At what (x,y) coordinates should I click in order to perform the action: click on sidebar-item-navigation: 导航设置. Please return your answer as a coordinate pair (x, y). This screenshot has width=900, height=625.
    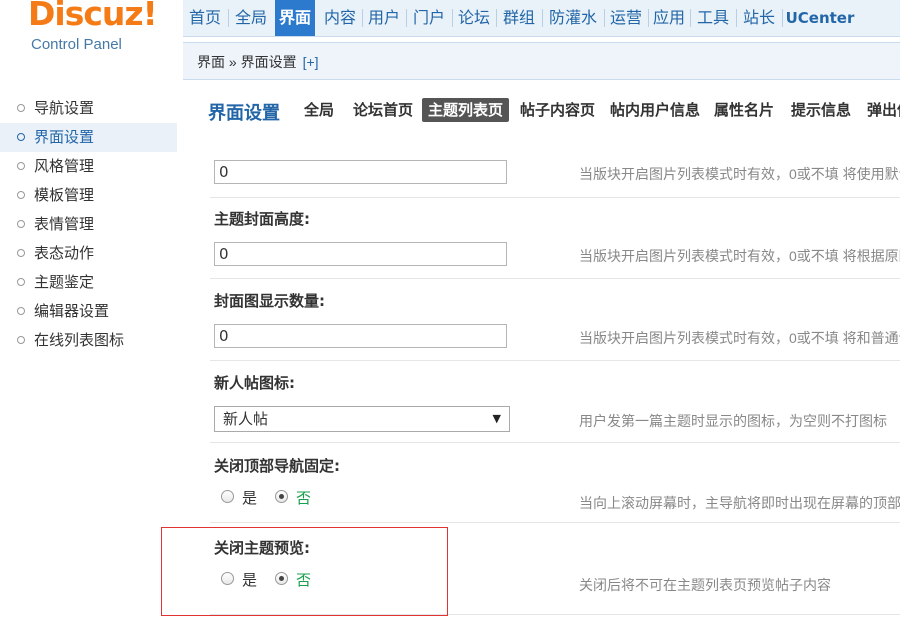
    Looking at the image, I should click on (88, 108).